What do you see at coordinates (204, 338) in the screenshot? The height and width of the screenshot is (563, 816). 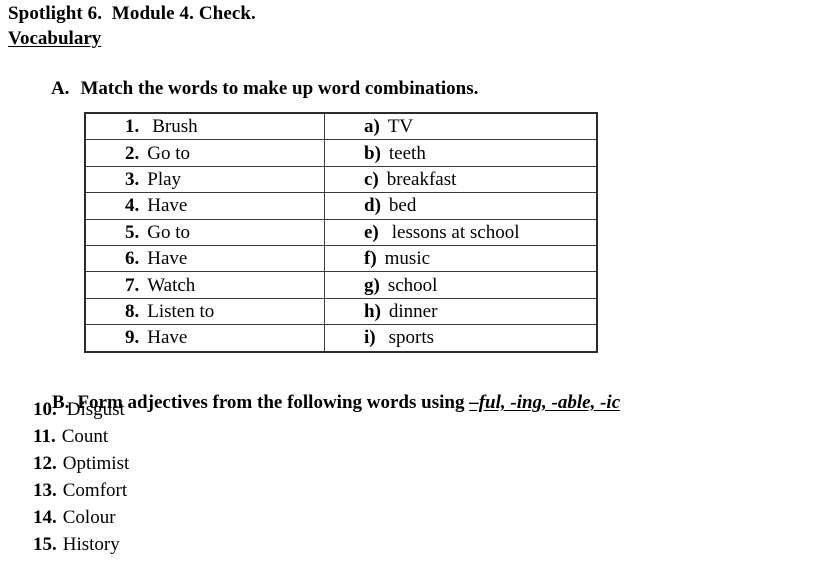 I see `table-cell-left: 9. Have` at bounding box center [204, 338].